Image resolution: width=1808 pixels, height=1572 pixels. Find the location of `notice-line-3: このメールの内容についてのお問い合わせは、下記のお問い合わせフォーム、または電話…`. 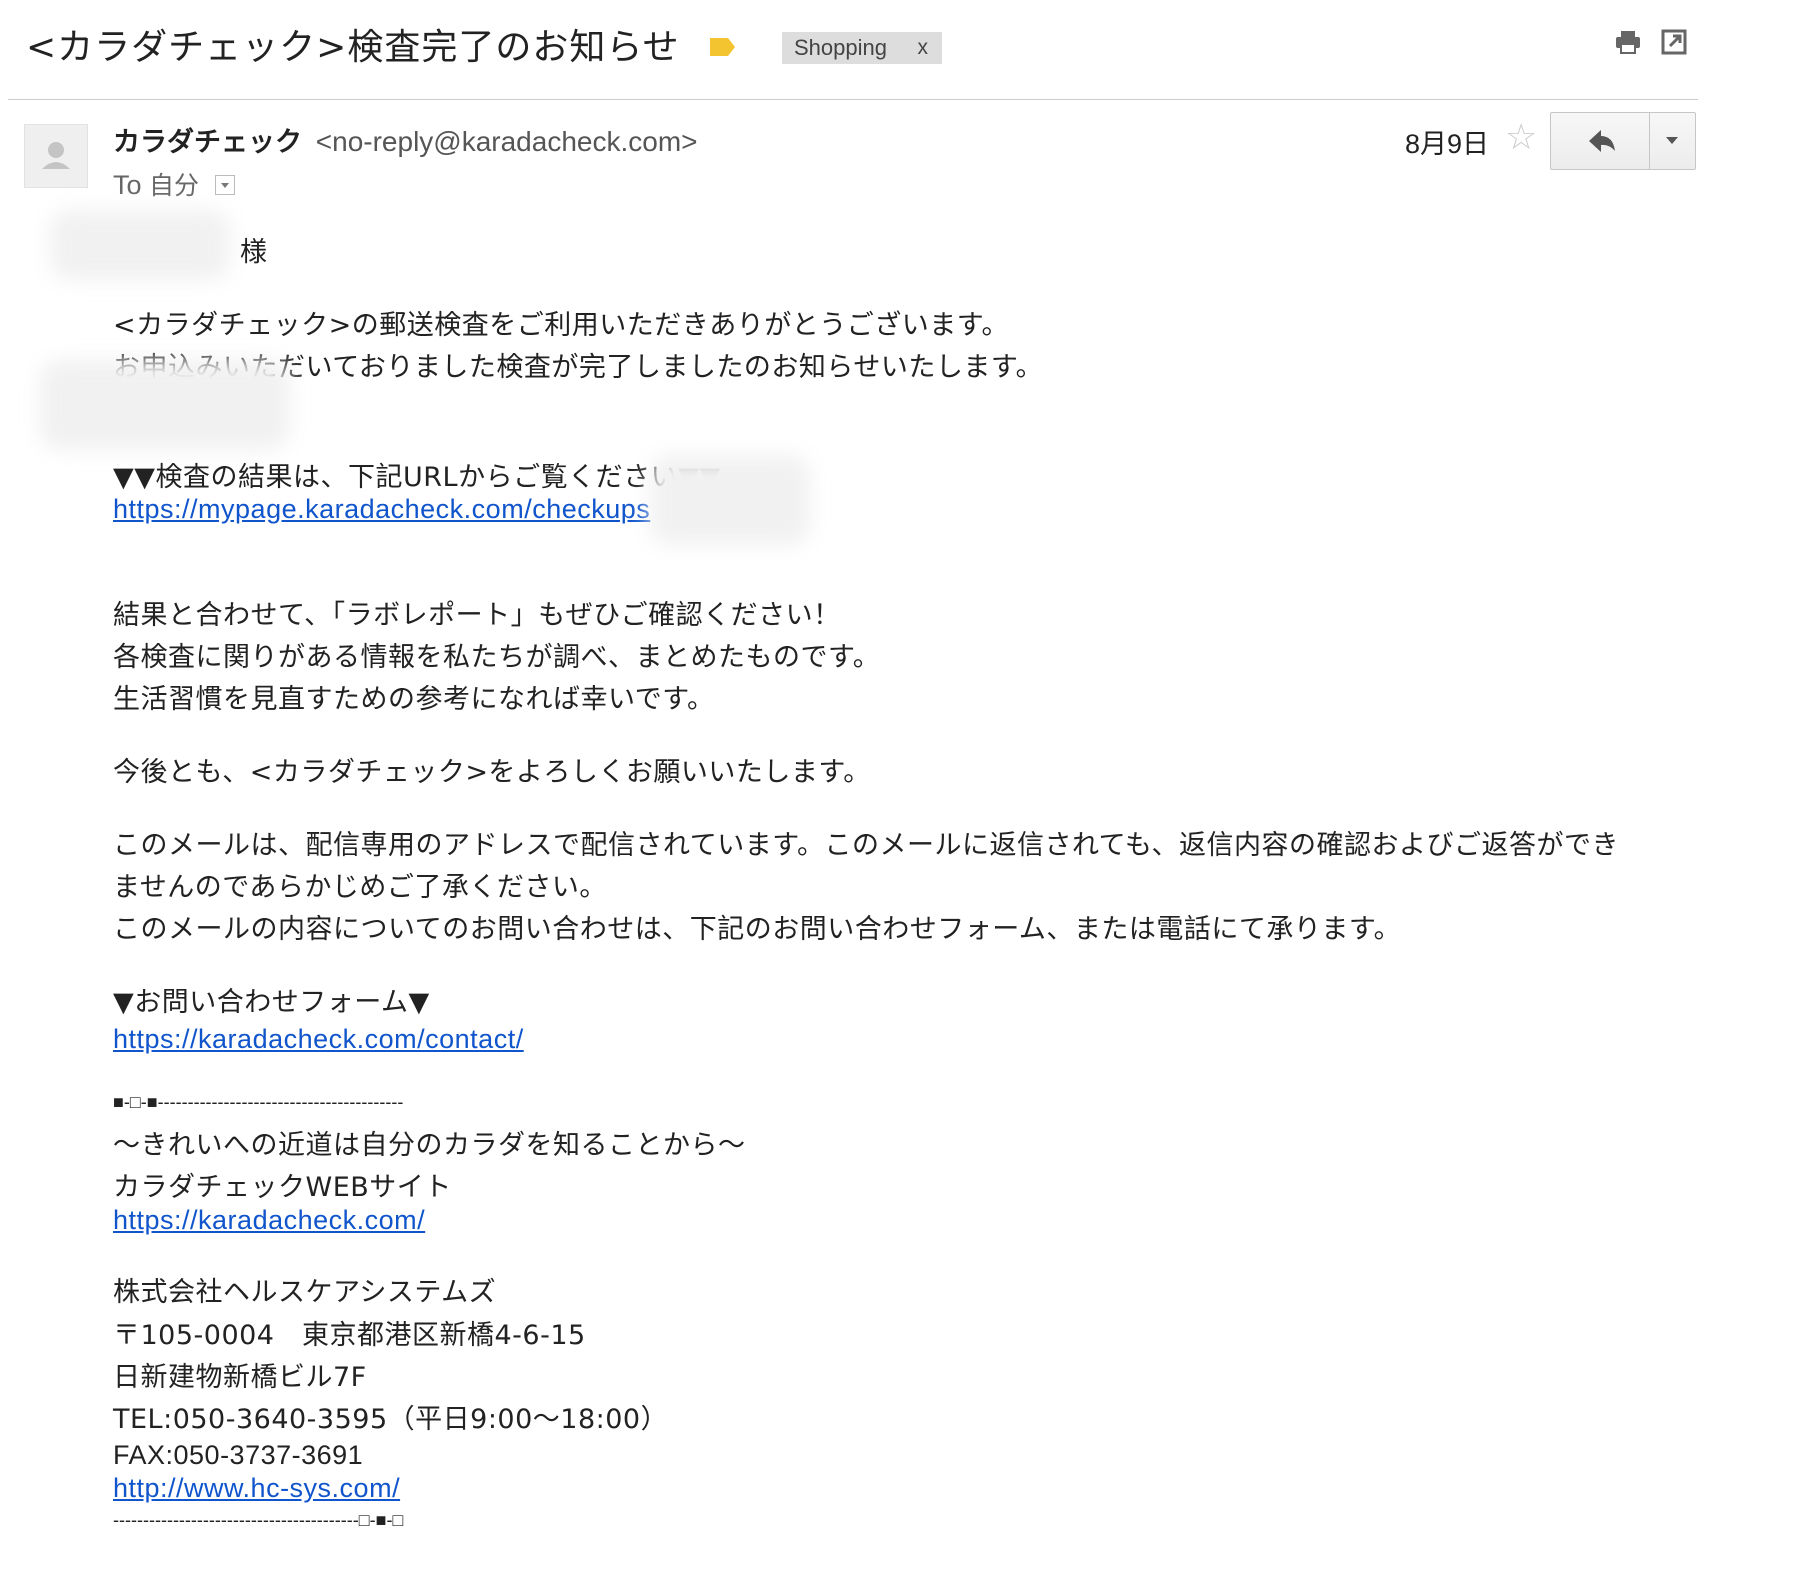

notice-line-3: このメールの内容についてのお問い合わせは、下記のお問い合わせフォーム、または電話… is located at coordinates (757, 929).